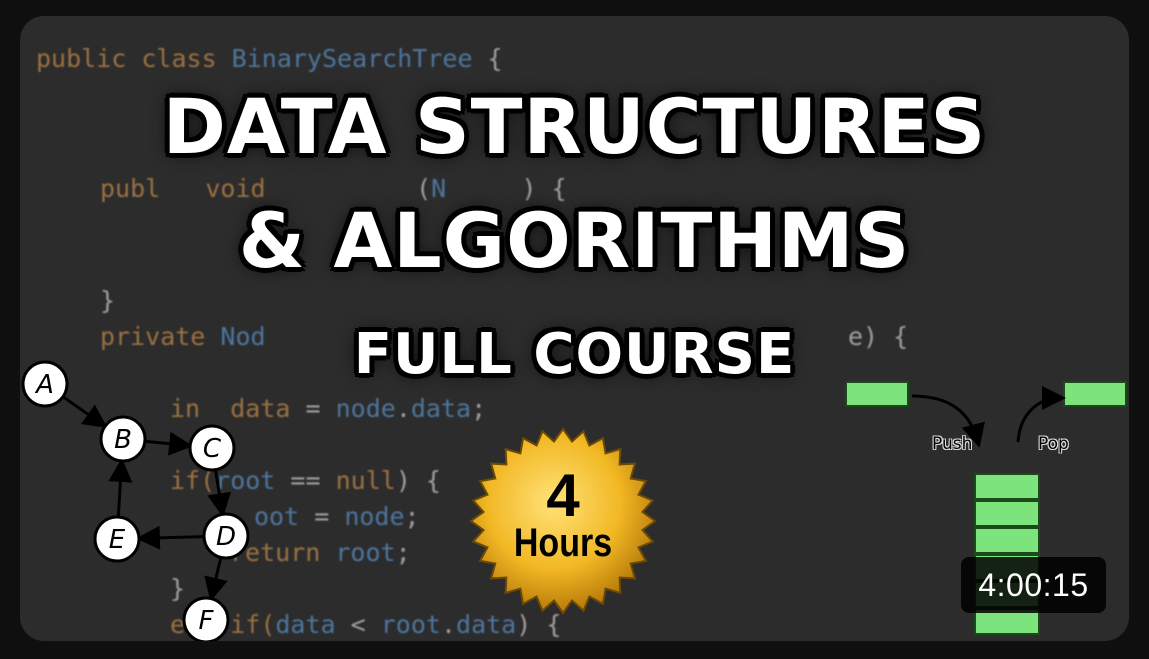  I want to click on headline-line-2: & ALGORITHMS, so click(574, 240).